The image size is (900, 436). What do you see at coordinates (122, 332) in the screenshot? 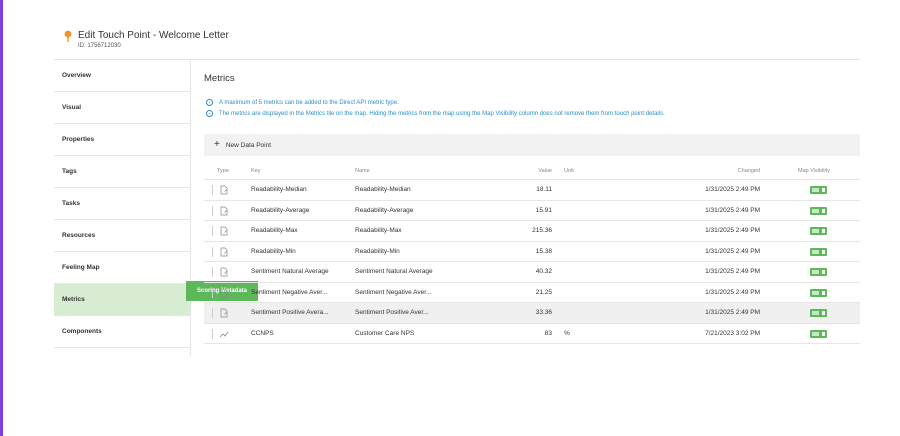
I see `sidebar-item-components: Components` at bounding box center [122, 332].